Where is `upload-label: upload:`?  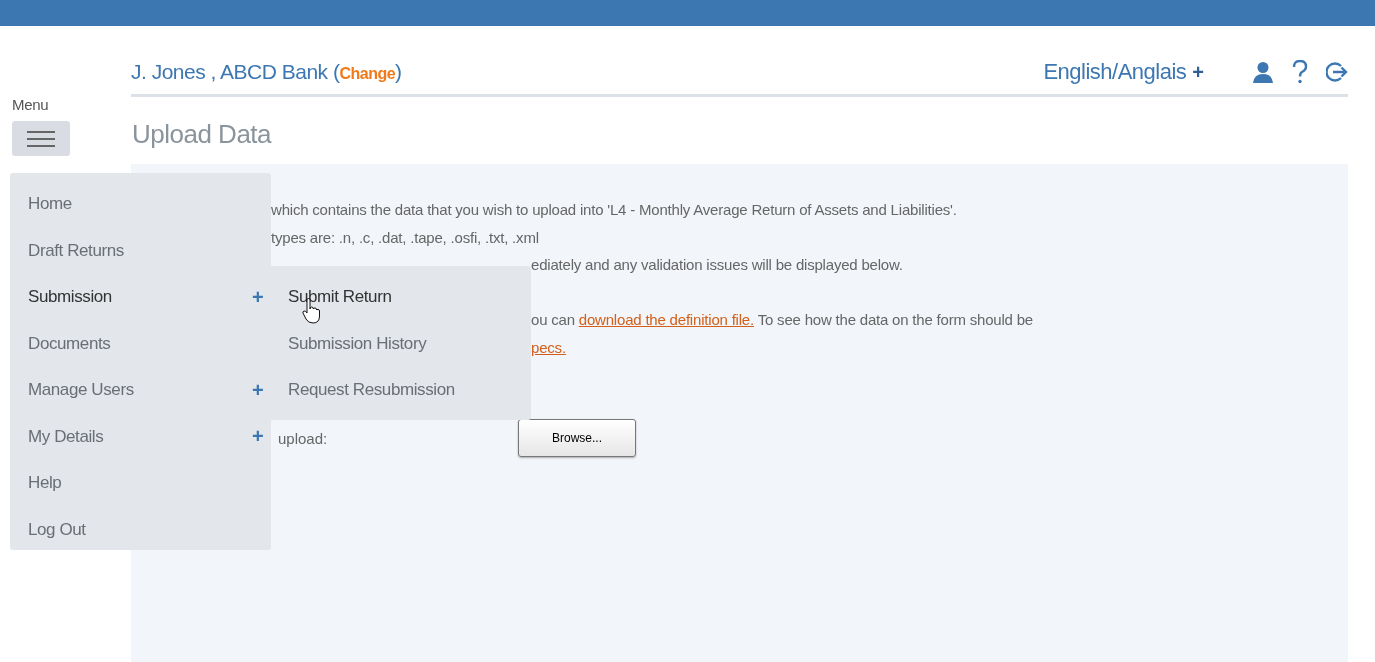 upload-label: upload: is located at coordinates (303, 438).